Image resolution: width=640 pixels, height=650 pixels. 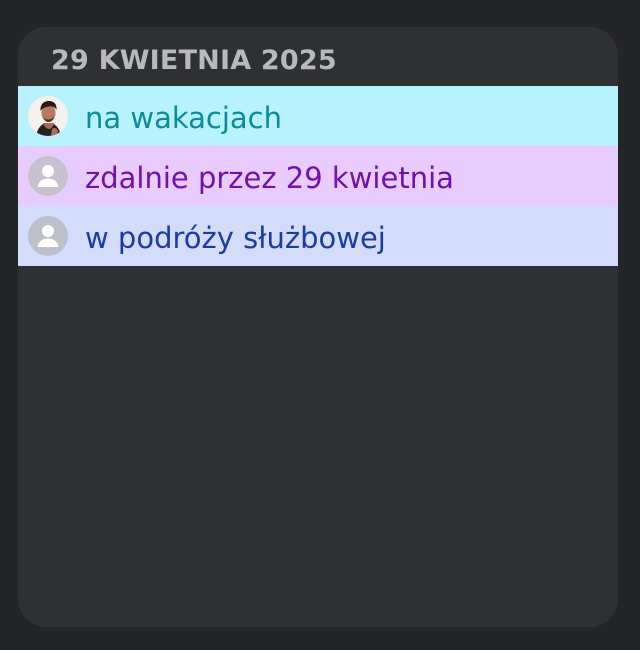 I want to click on status-row-business-trip: w podróży służbowej, so click(x=318, y=236).